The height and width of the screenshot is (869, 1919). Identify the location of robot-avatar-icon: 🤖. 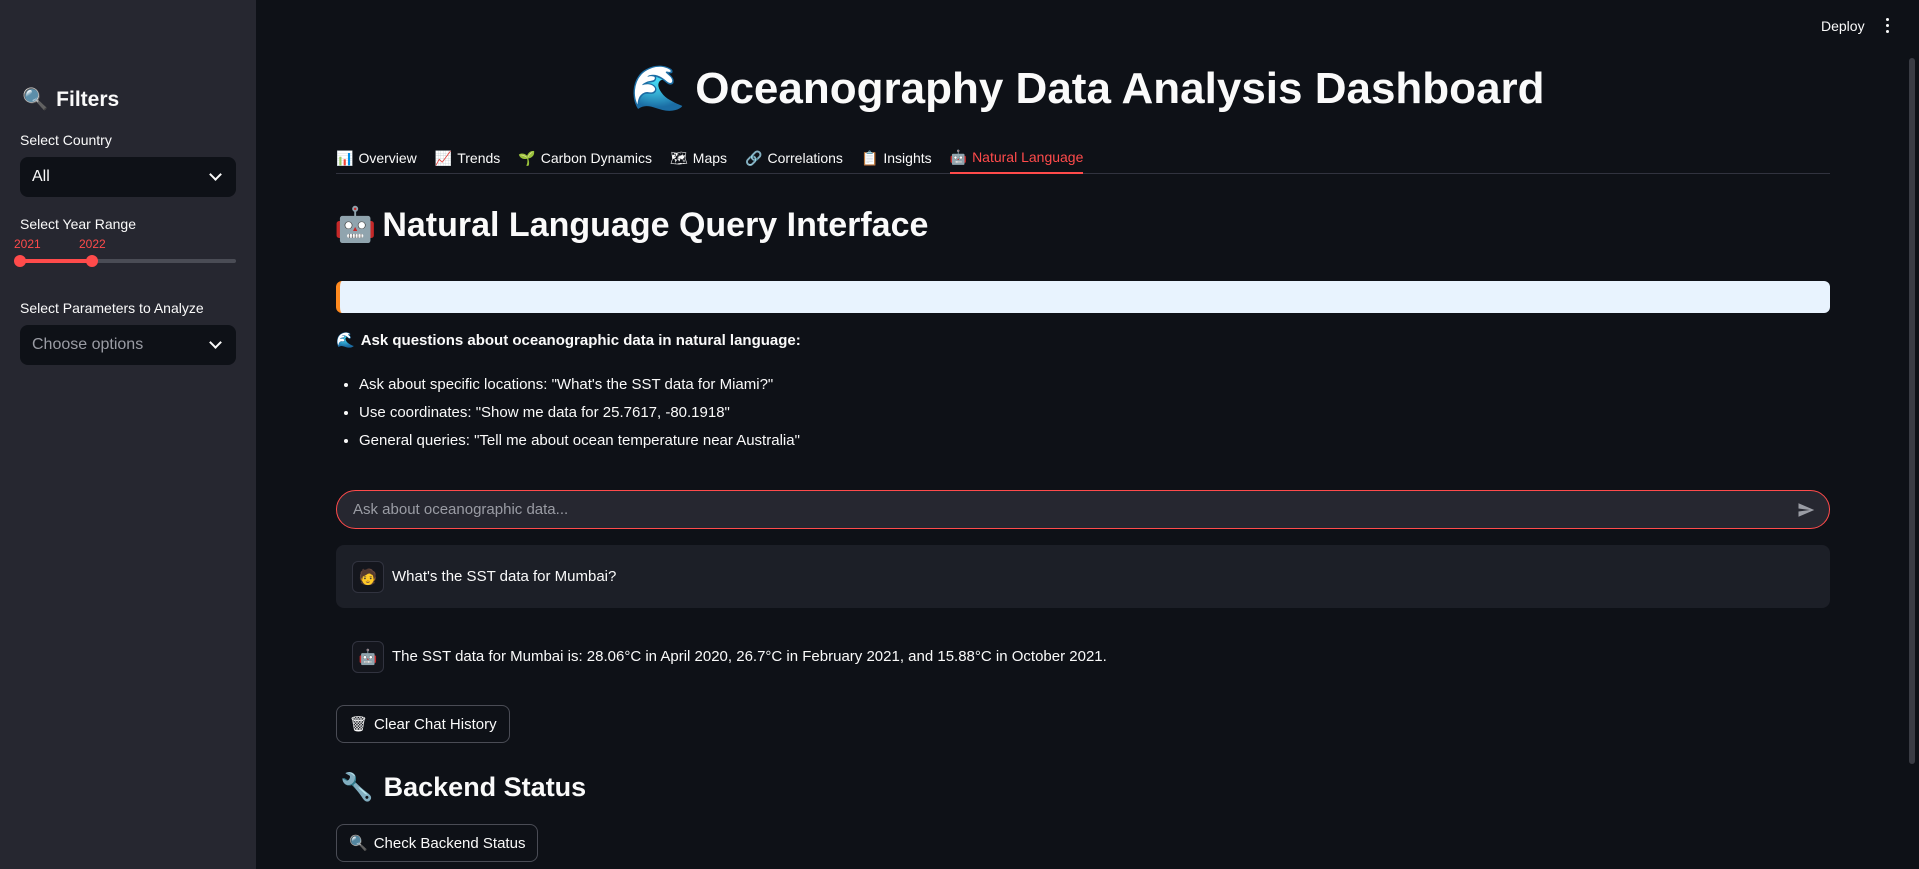
(368, 656).